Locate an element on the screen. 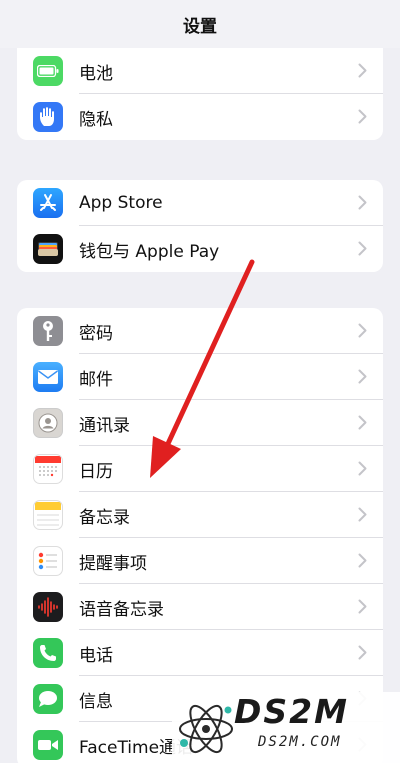 The image size is (400, 763). watermark-url: DS2M.COM is located at coordinates (300, 742).